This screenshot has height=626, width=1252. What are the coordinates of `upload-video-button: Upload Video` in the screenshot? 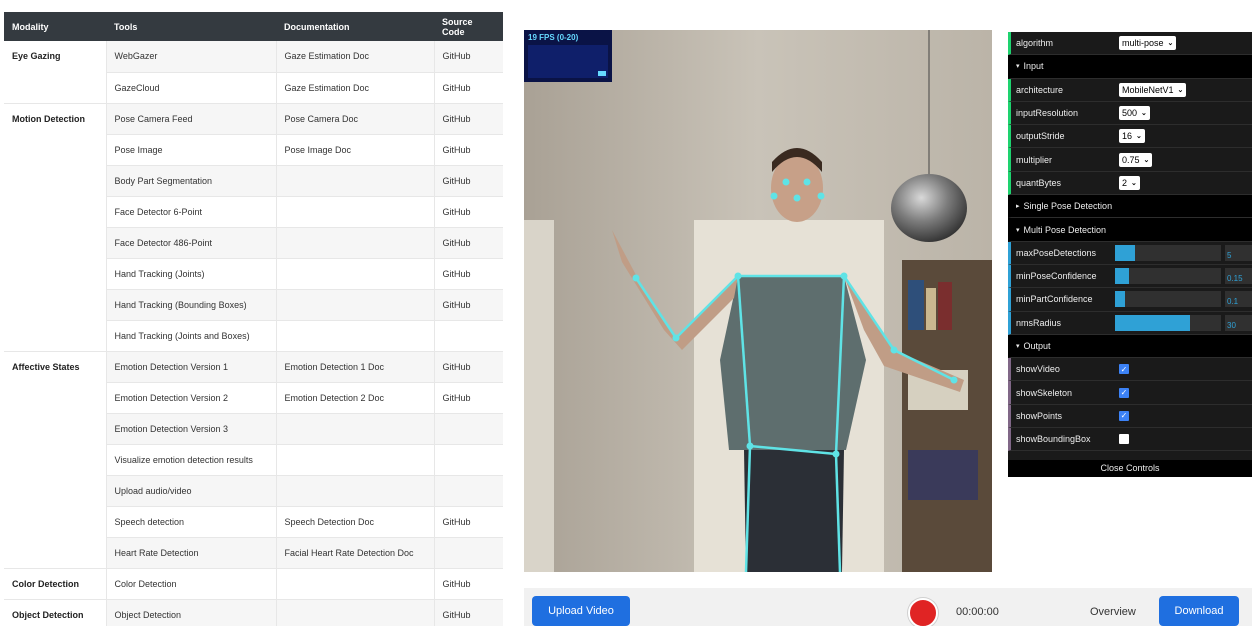 It's located at (581, 611).